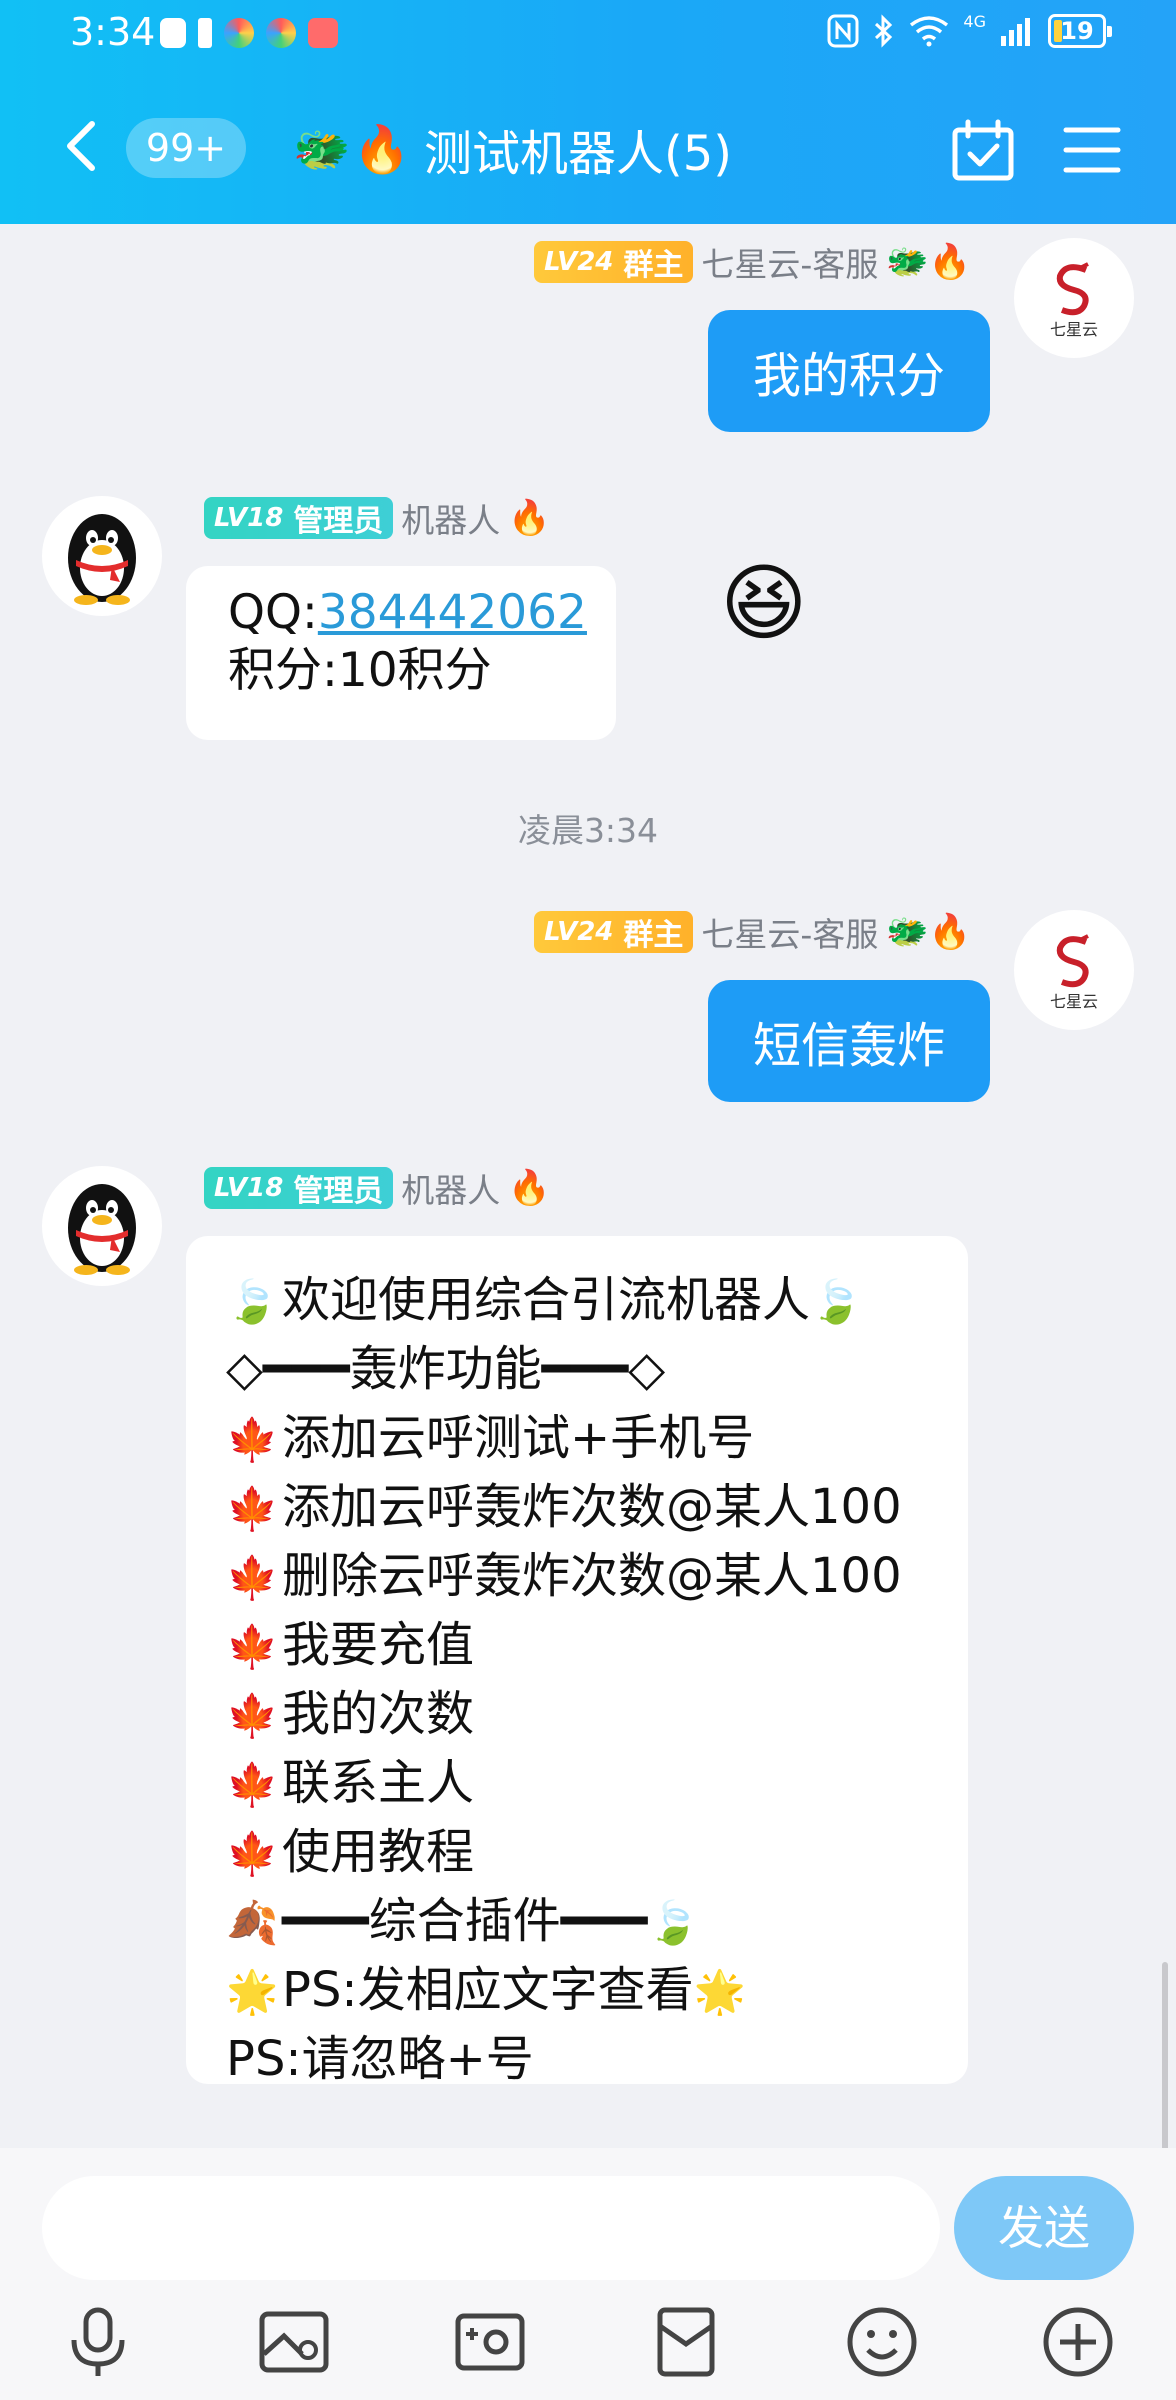 The height and width of the screenshot is (2400, 1176). Describe the element at coordinates (1044, 2228) in the screenshot. I see `send-button: 发送` at that location.